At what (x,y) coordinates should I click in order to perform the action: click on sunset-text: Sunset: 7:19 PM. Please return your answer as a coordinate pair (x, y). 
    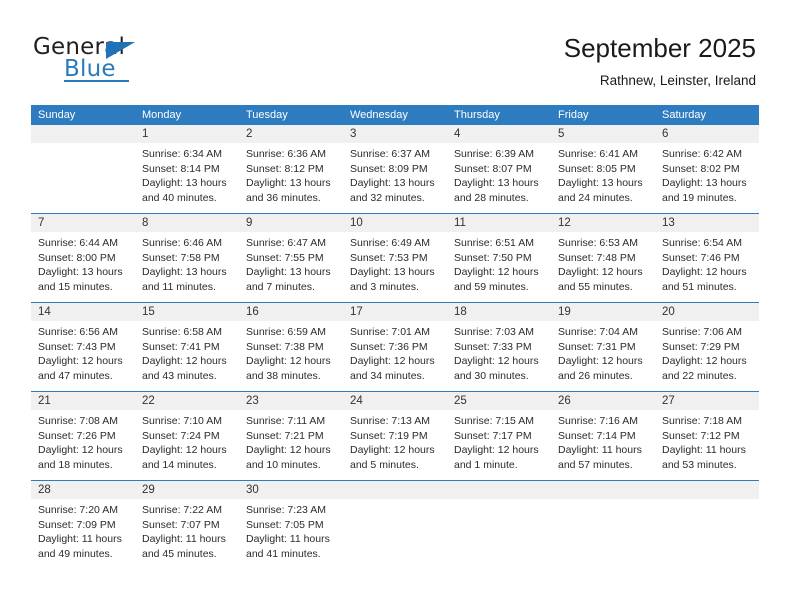
    Looking at the image, I should click on (389, 435).